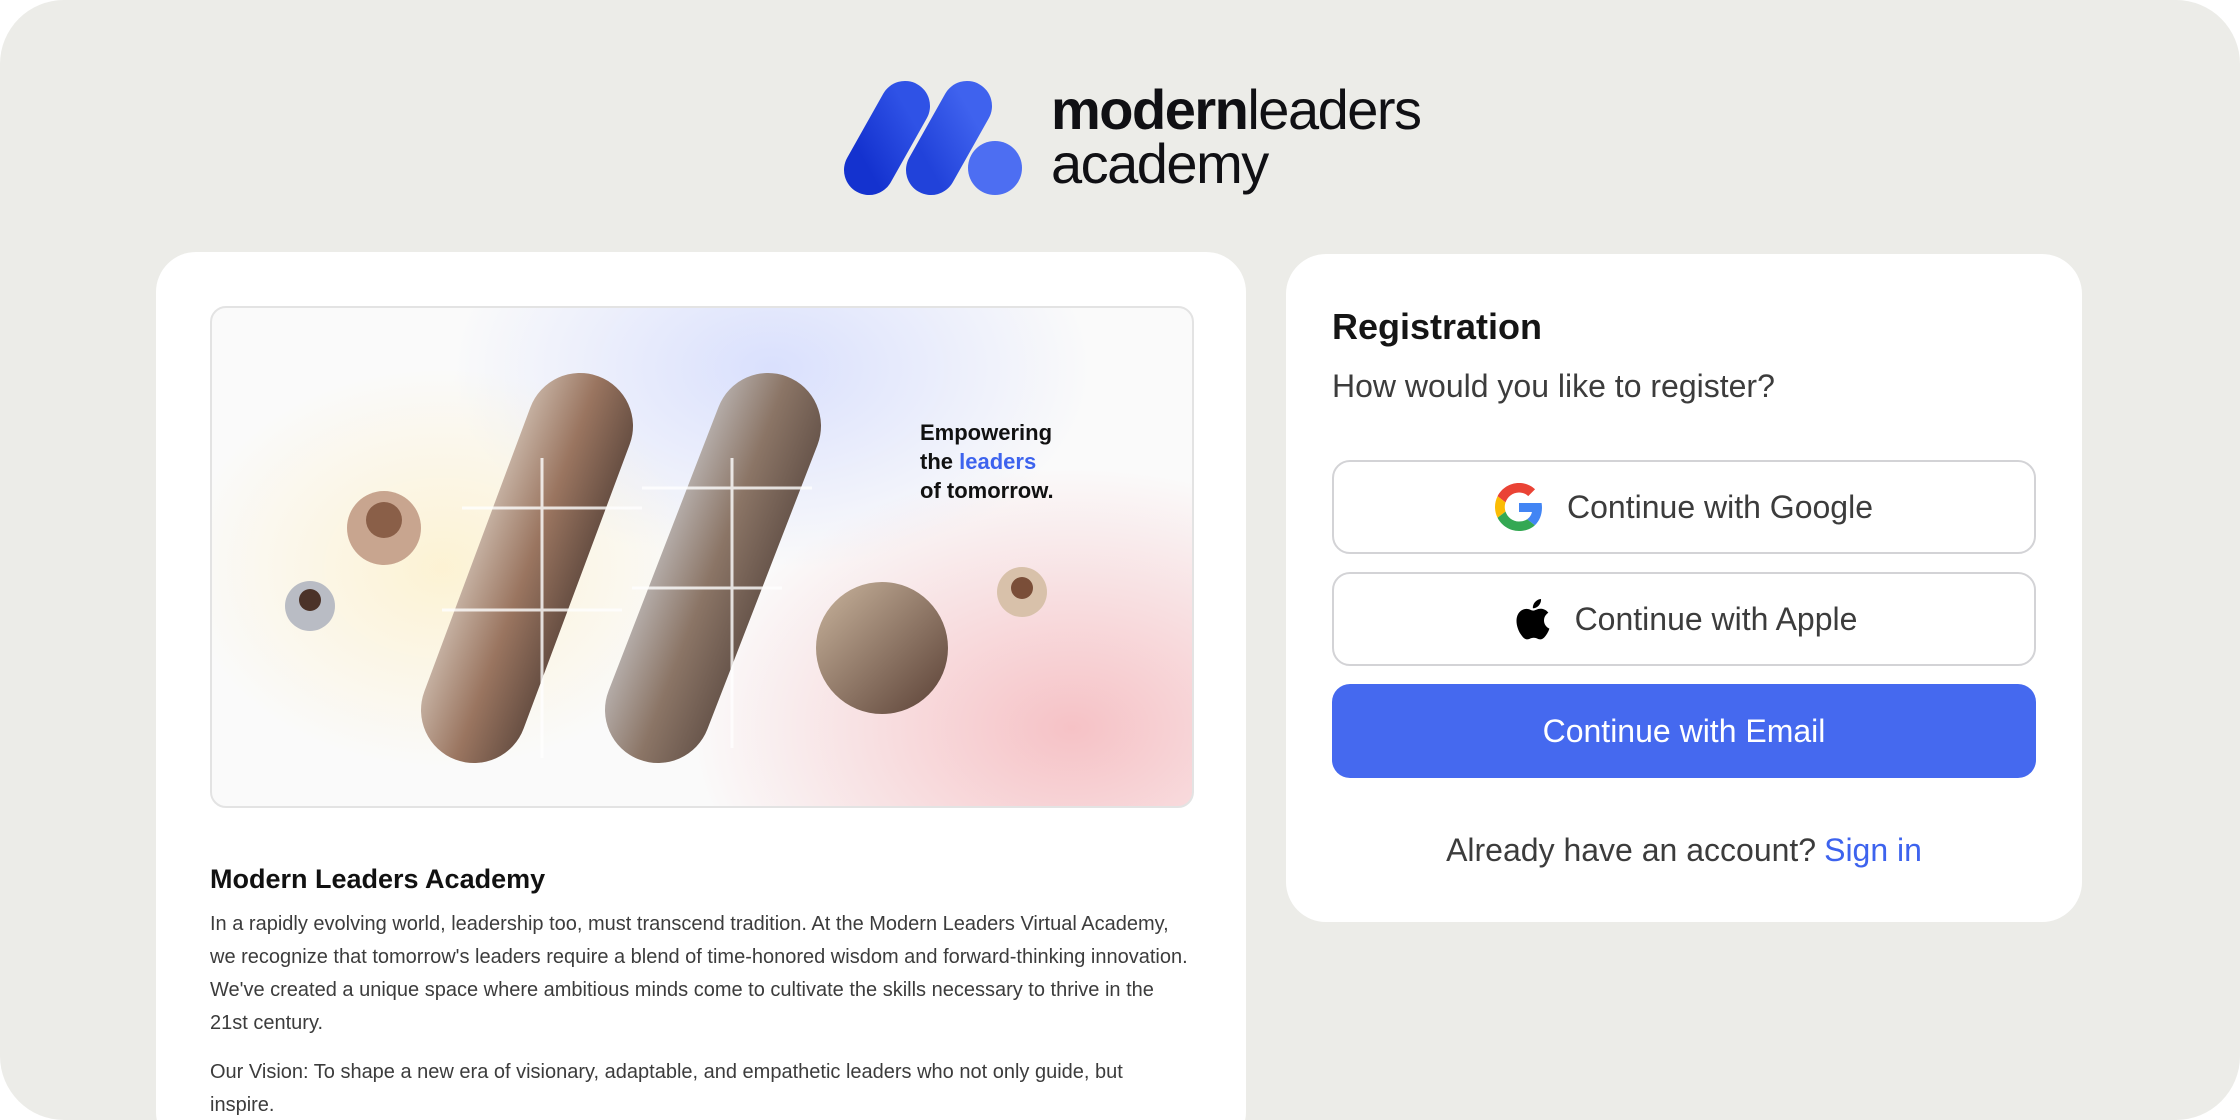 This screenshot has height=1120, width=2240. I want to click on logo-mark-icon, so click(933, 138).